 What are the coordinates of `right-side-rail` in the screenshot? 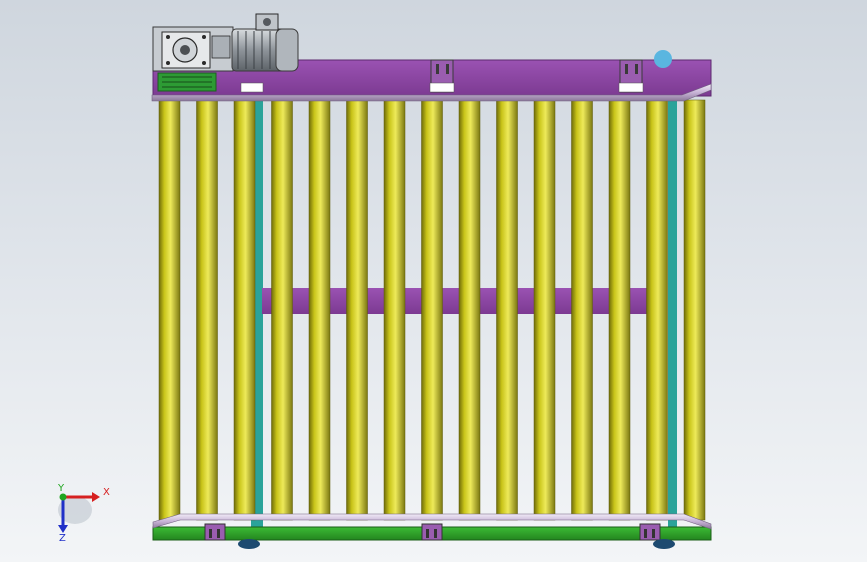 It's located at (672, 314).